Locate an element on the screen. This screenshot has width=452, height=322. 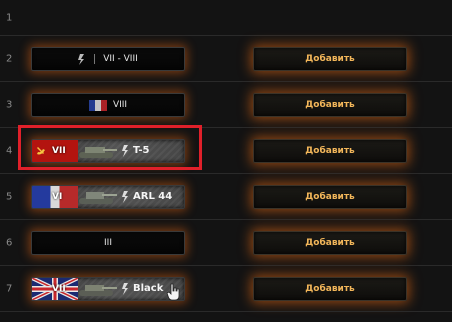
tier-requirement: III is located at coordinates (108, 243).